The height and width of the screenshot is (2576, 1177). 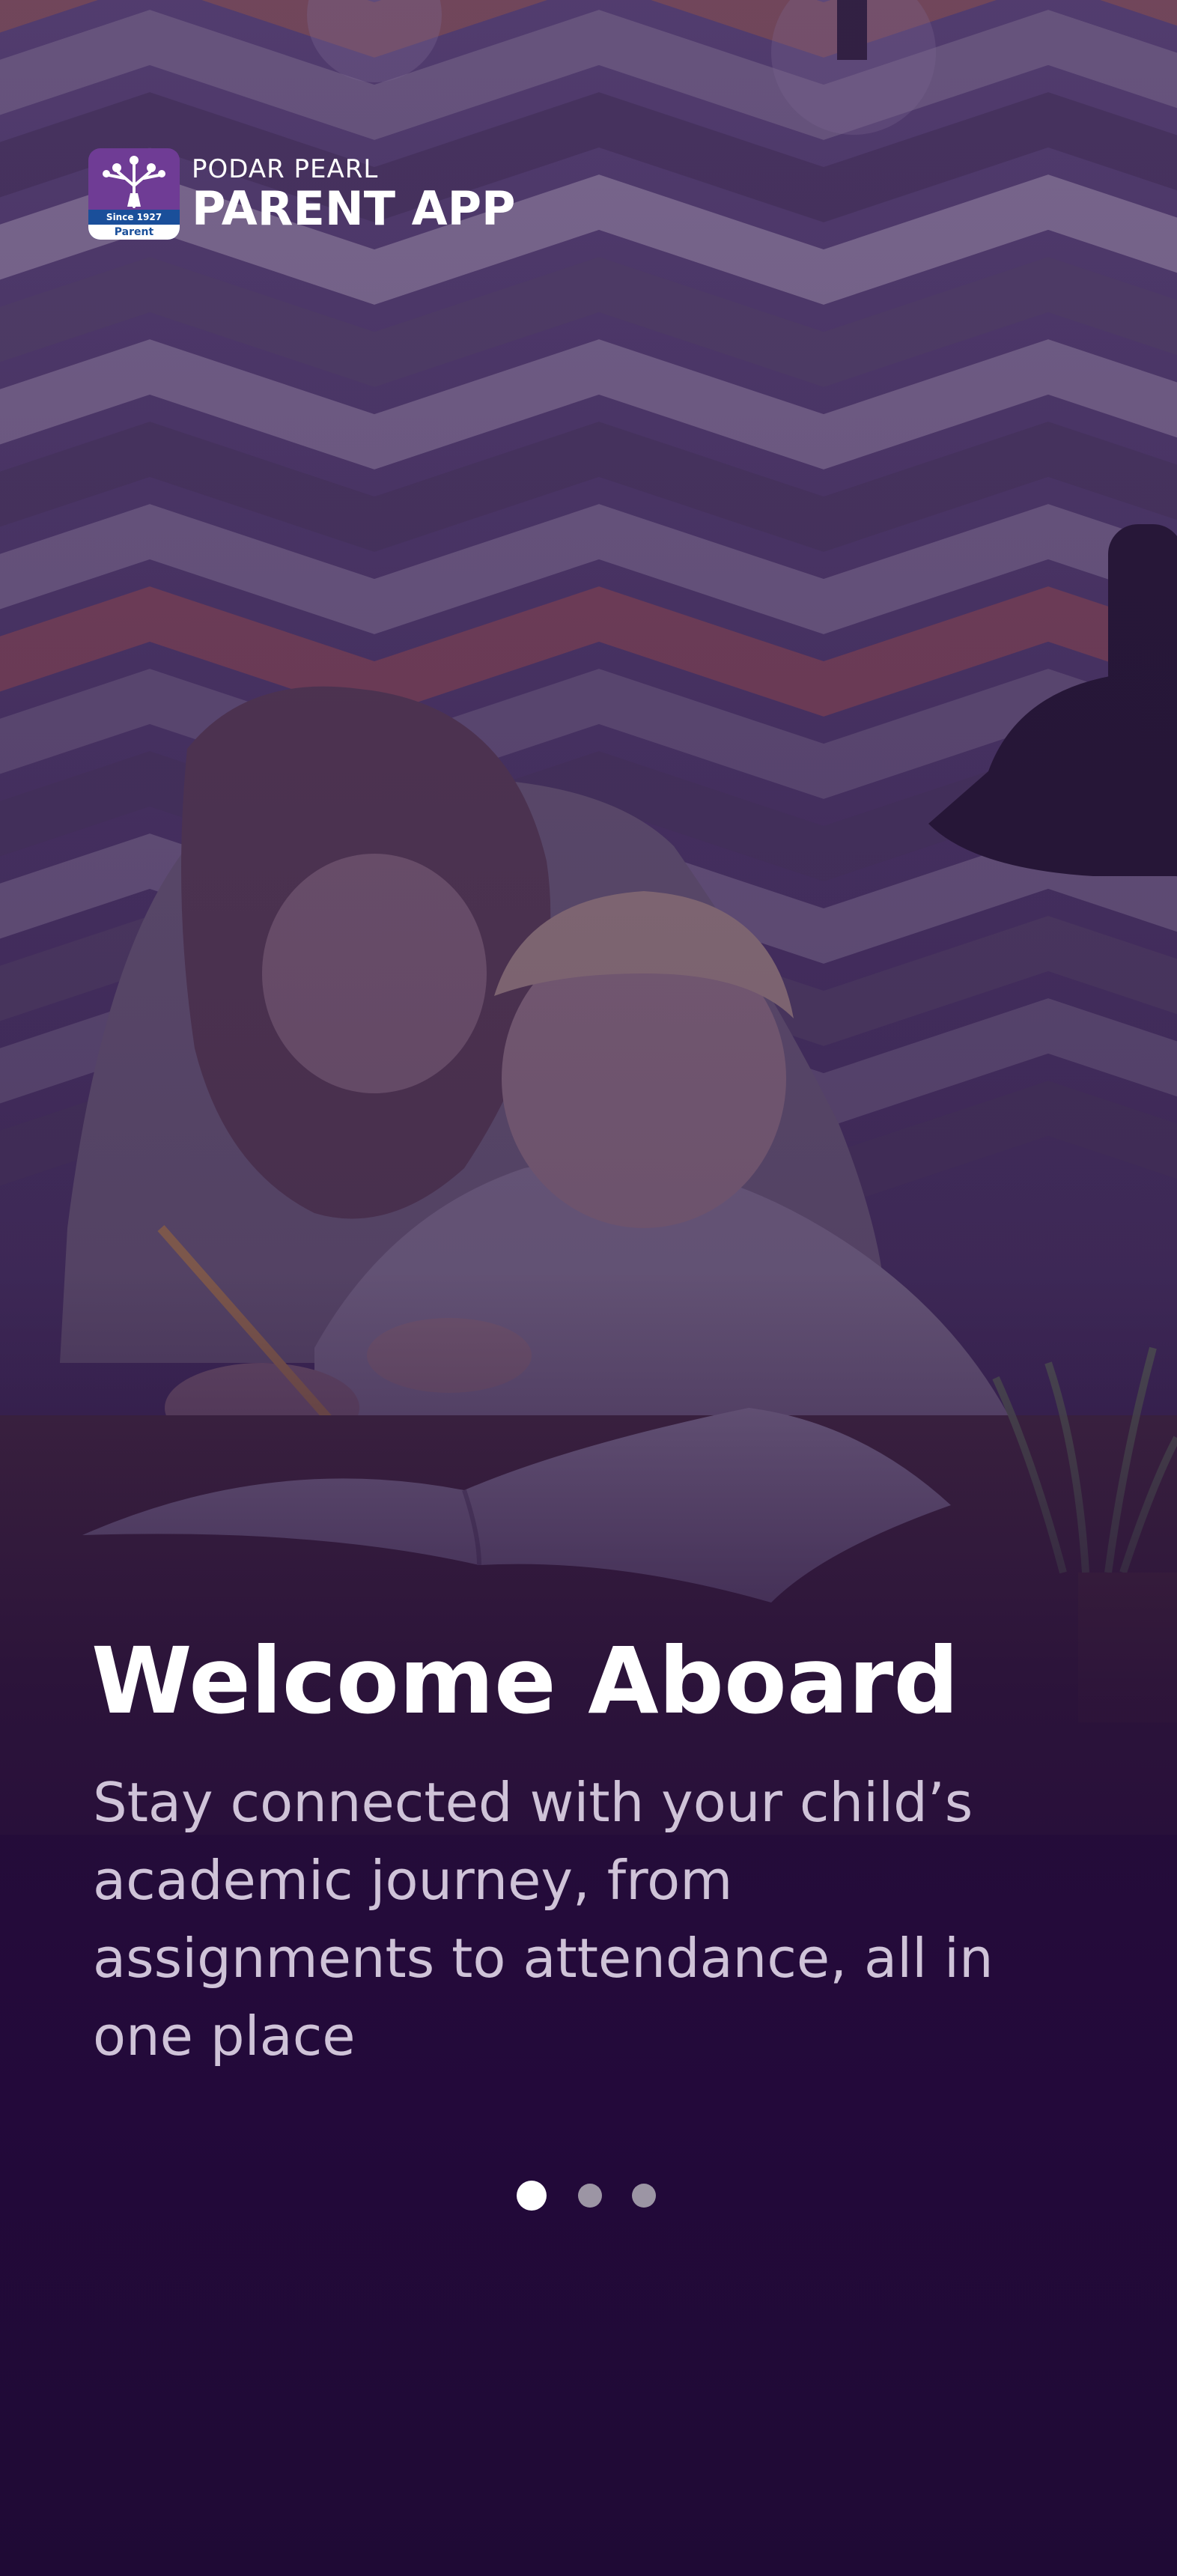 I want to click on page-indicator, so click(x=591, y=2196).